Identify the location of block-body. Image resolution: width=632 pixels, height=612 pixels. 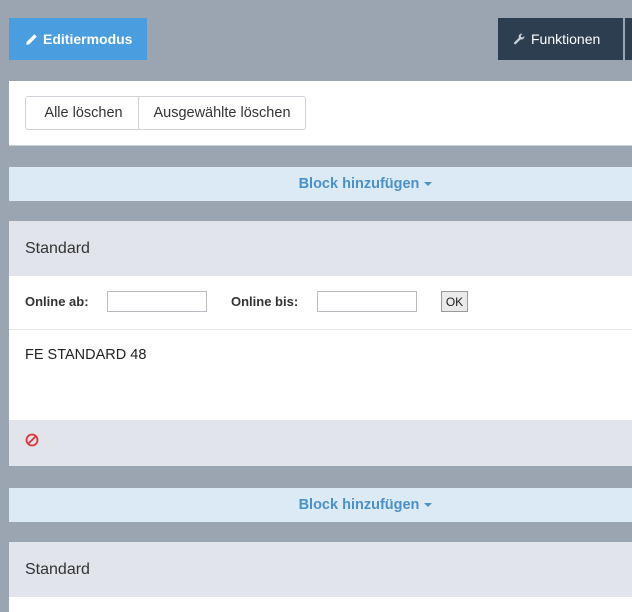
(320, 604).